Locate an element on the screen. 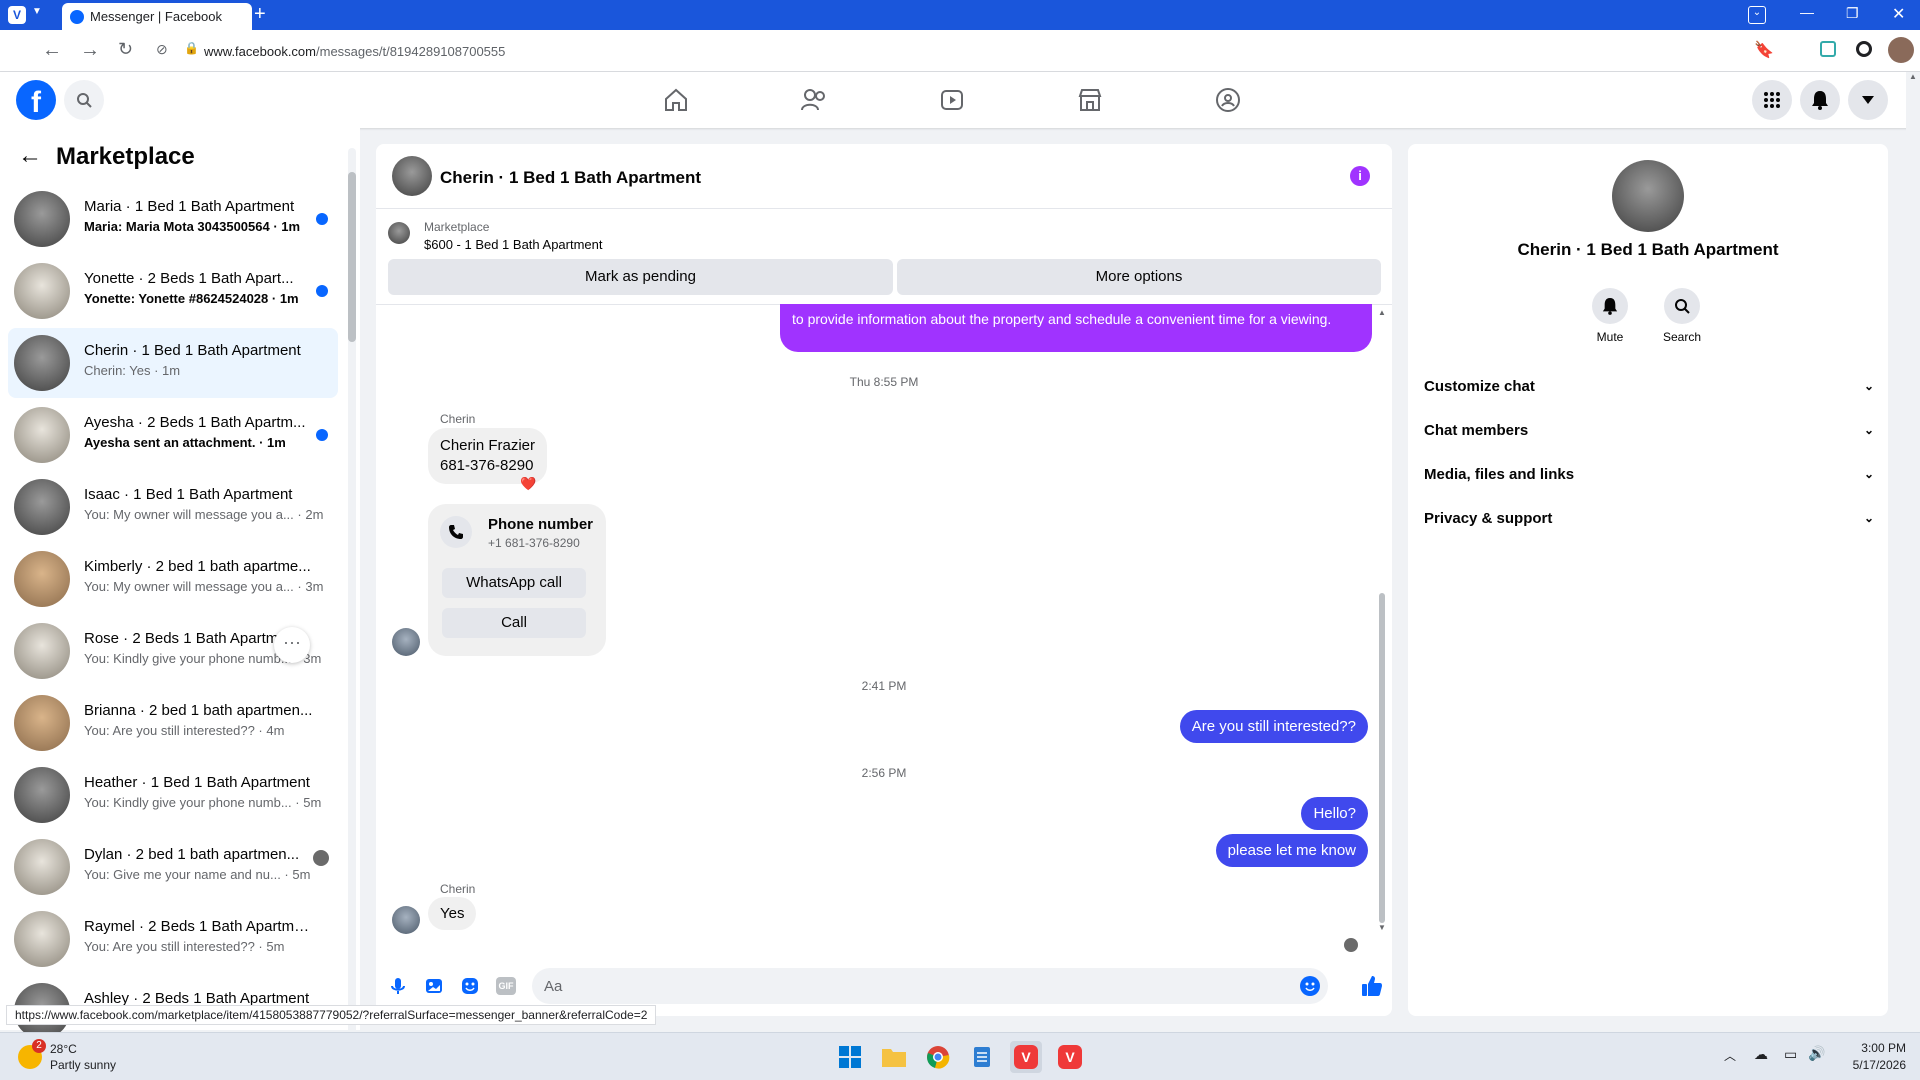 The image size is (1920, 1080). info-section-row: Media, files and links ⌄ is located at coordinates (1649, 474).